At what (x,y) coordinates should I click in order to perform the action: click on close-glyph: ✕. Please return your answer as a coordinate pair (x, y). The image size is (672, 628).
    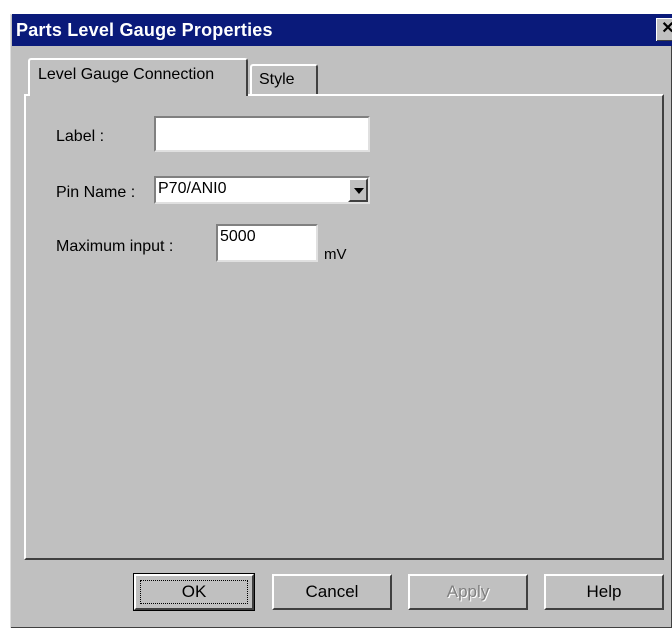
    Looking at the image, I should click on (666, 28).